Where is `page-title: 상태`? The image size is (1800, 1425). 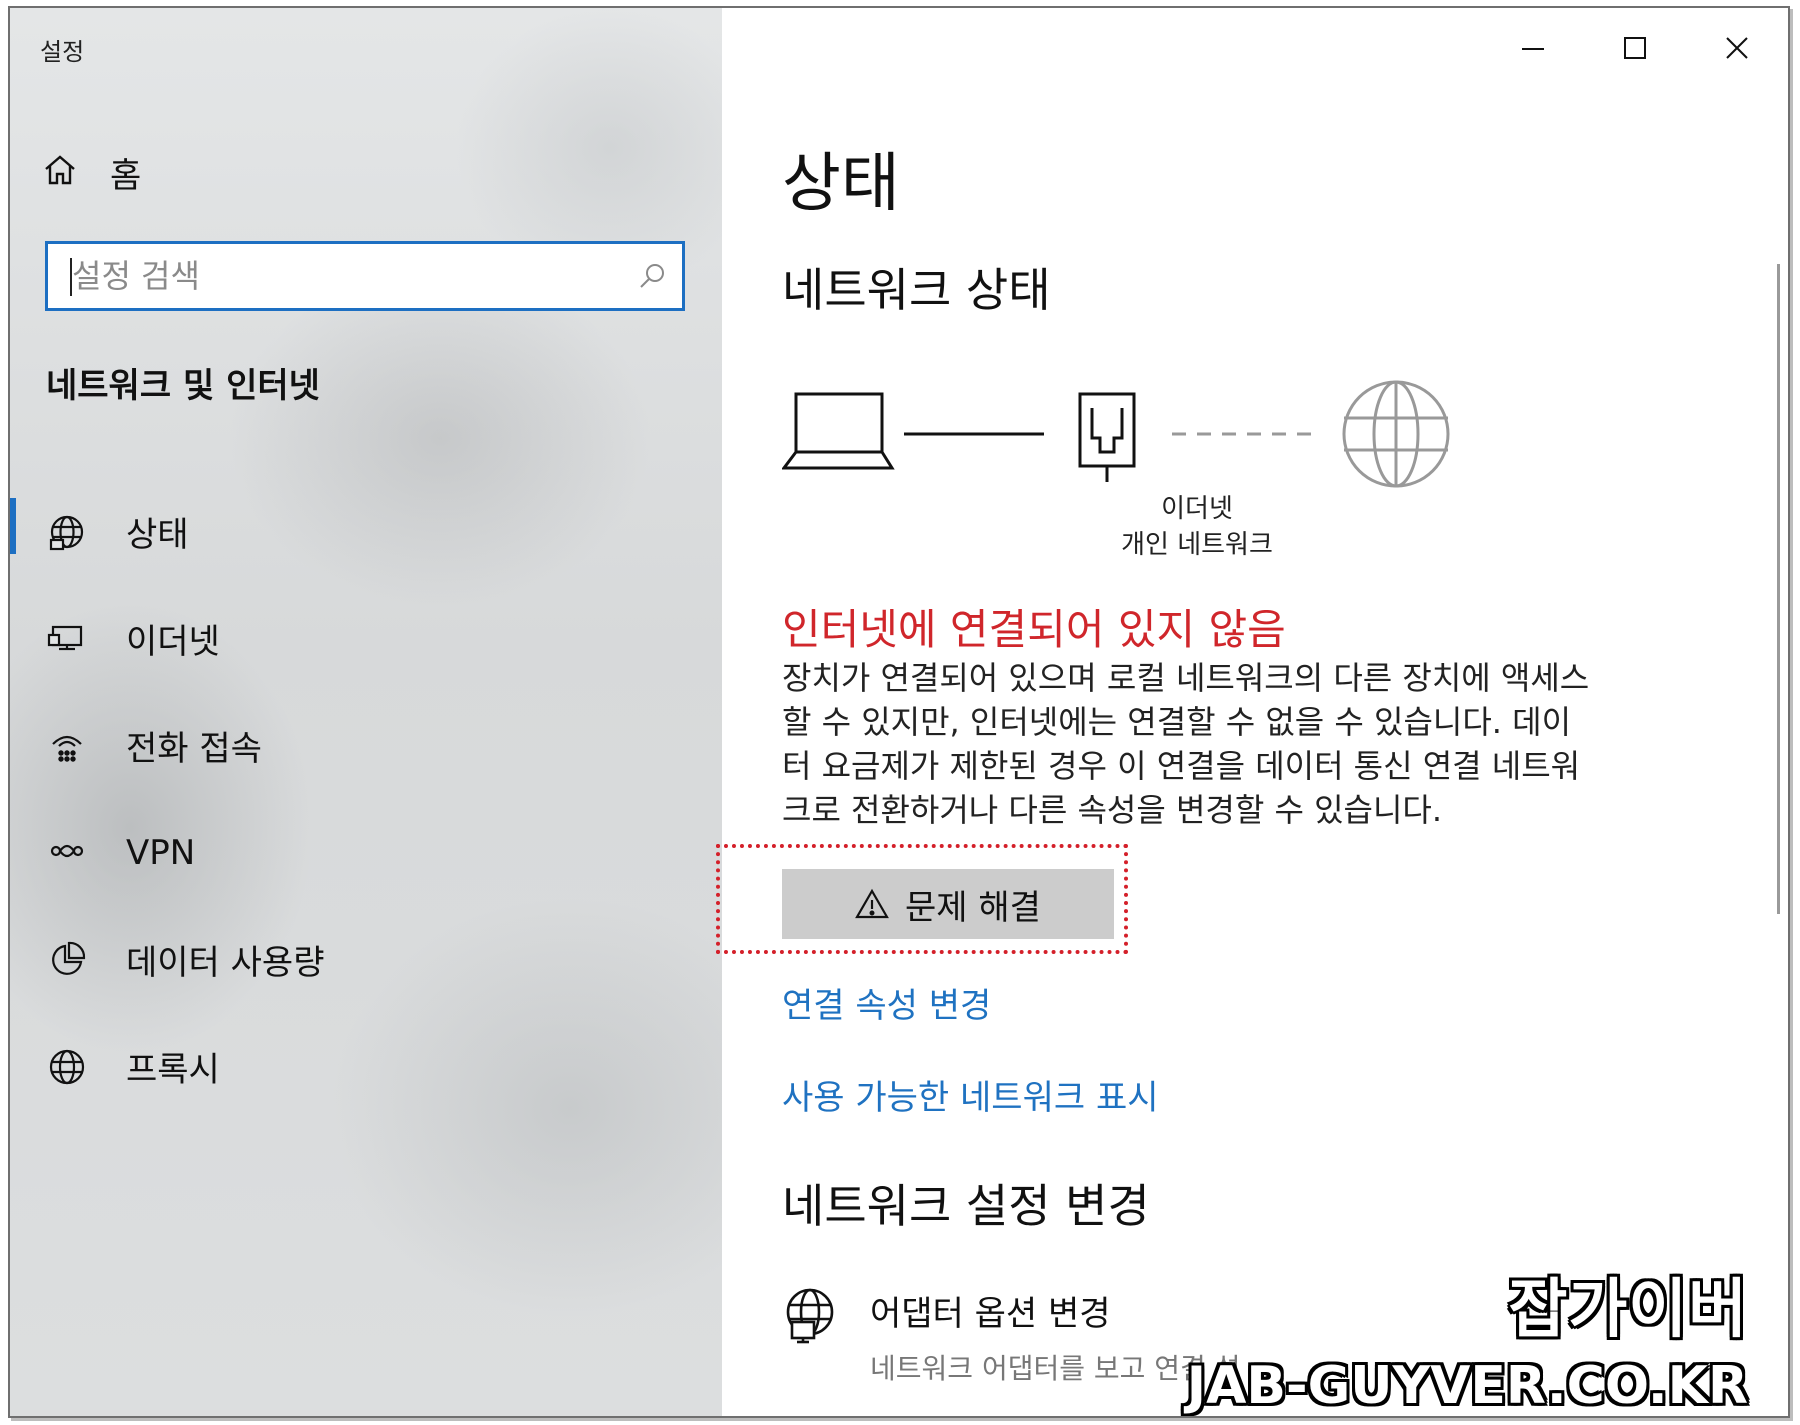
page-title: 상태 is located at coordinates (841, 184).